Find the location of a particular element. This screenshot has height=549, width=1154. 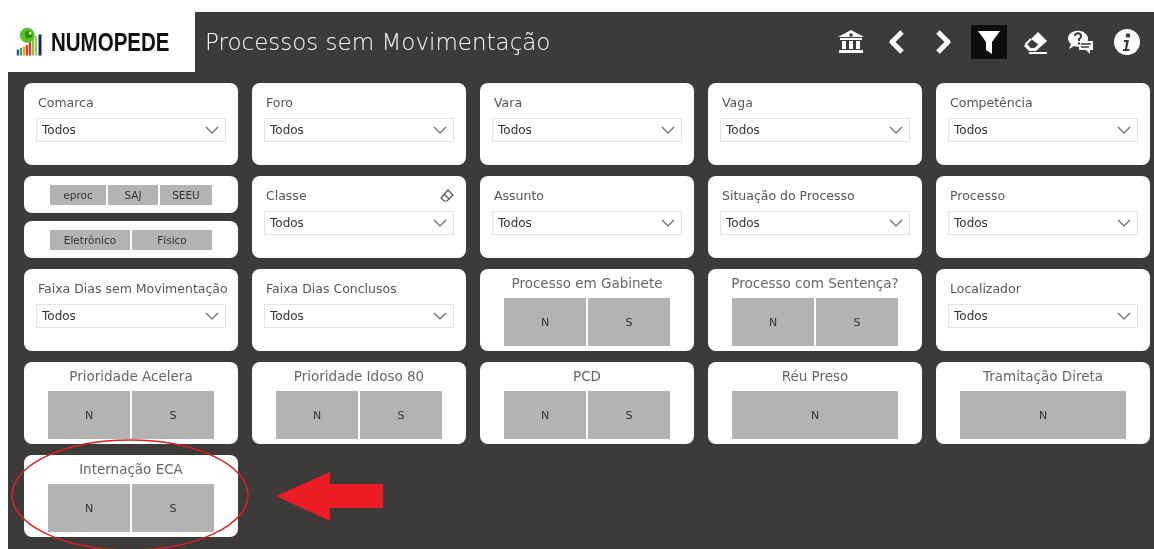

eraser-icon is located at coordinates (447, 195).